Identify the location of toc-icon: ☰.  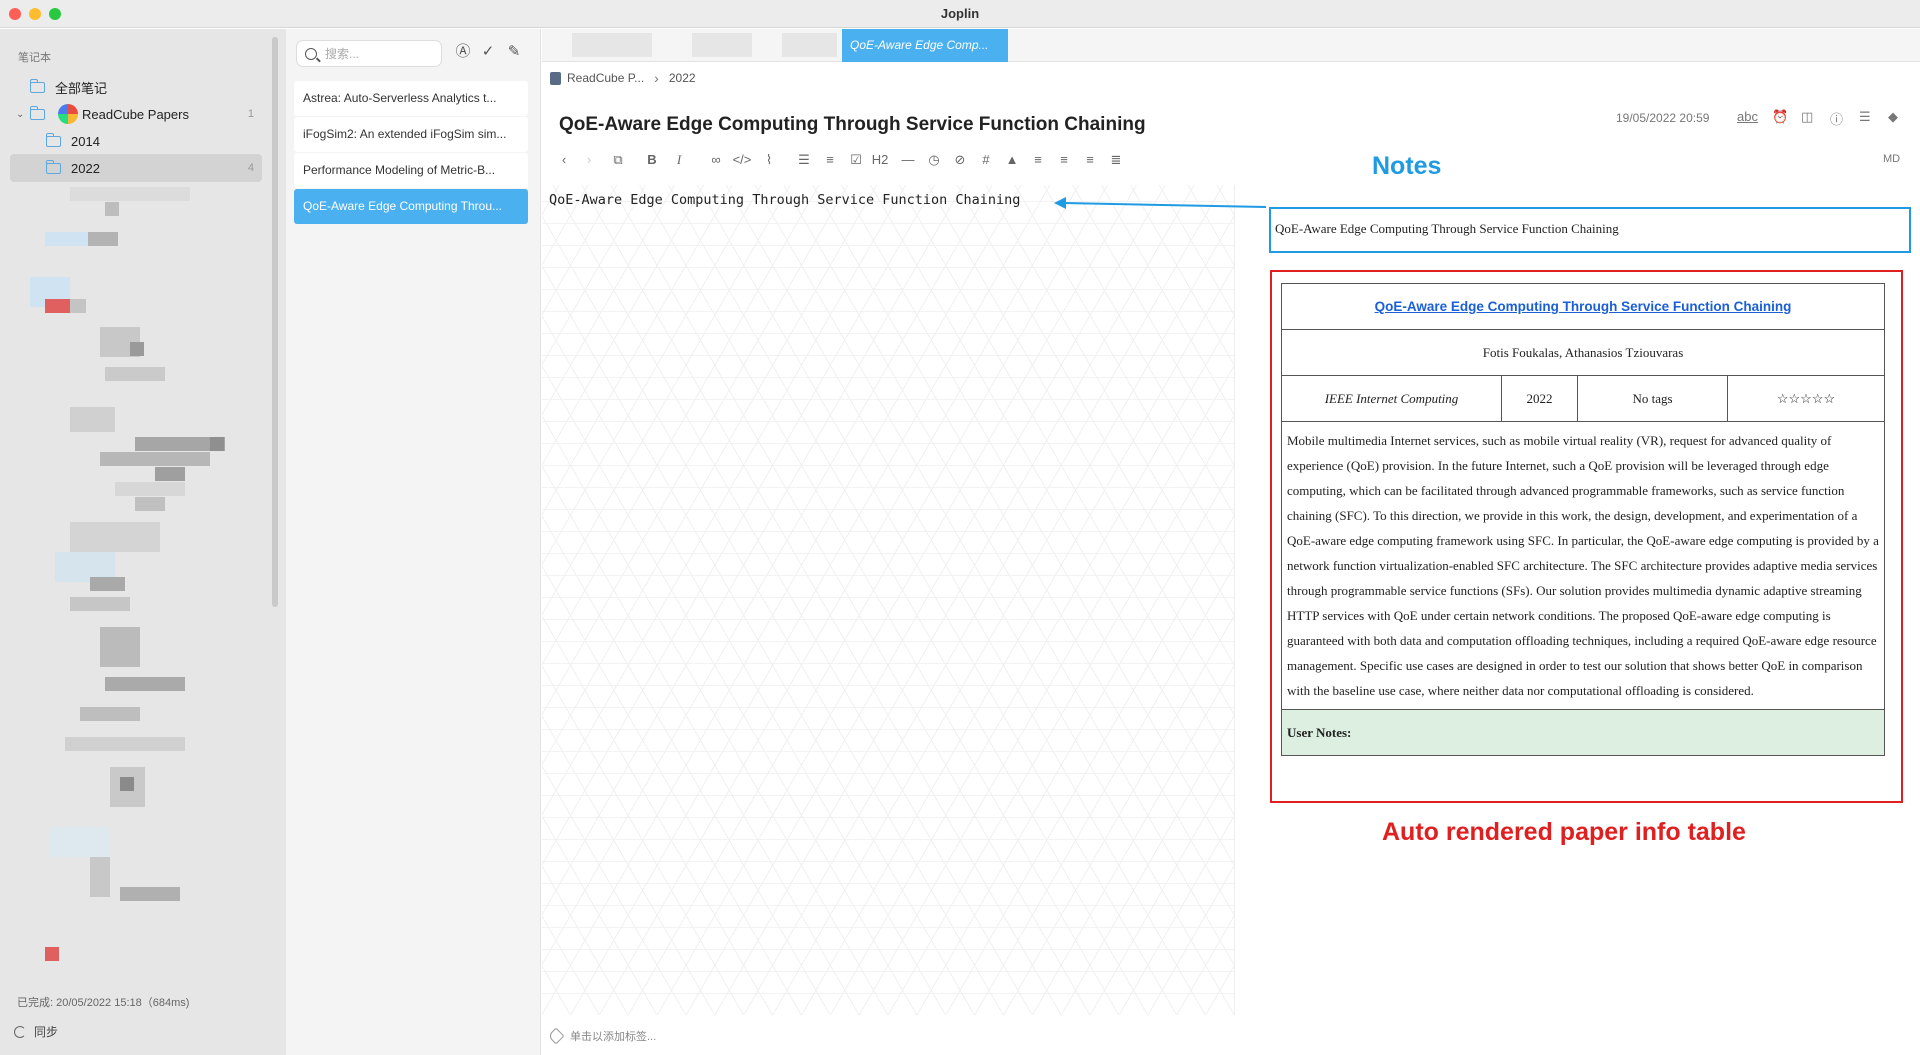
(1865, 117).